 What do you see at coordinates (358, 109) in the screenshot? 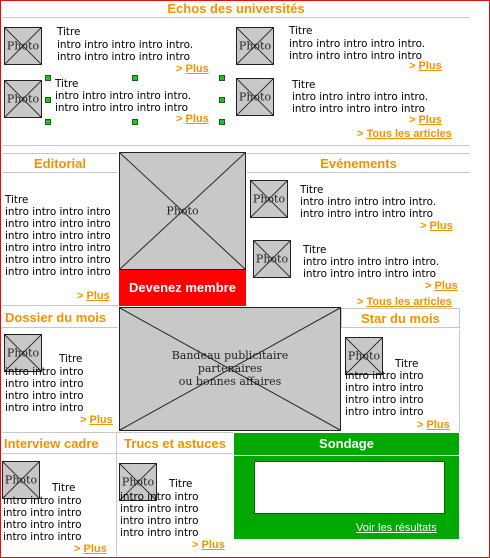
I see `echos-item-4-intro: intro intro intro intro intro` at bounding box center [358, 109].